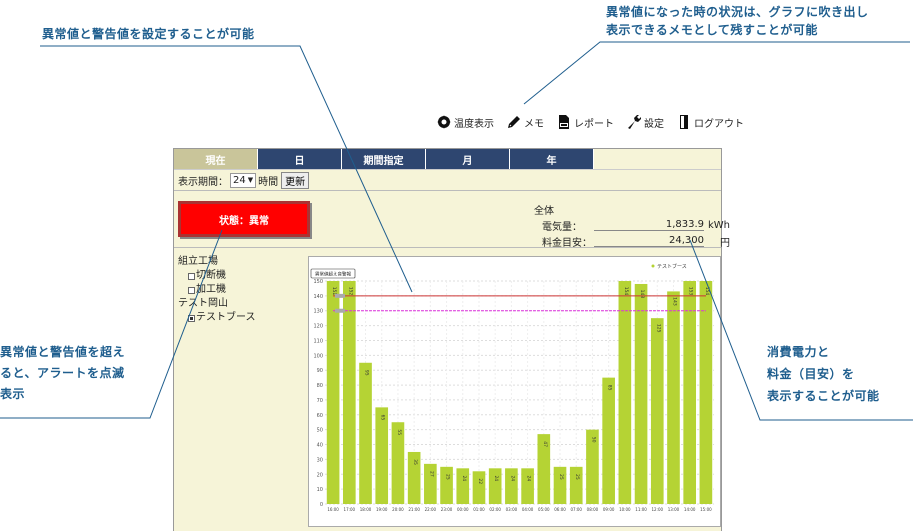  I want to click on bar-value-label: 95, so click(367, 373).